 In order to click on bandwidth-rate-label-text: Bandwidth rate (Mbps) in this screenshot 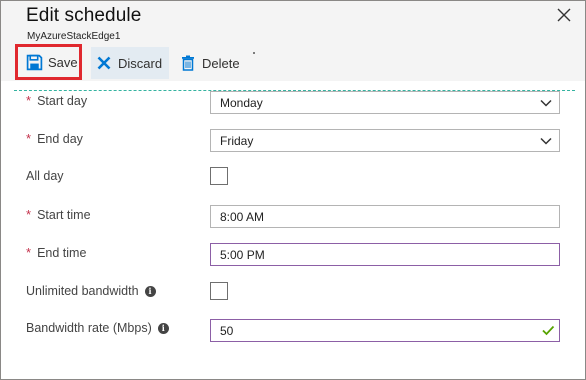, I will do `click(89, 328)`.